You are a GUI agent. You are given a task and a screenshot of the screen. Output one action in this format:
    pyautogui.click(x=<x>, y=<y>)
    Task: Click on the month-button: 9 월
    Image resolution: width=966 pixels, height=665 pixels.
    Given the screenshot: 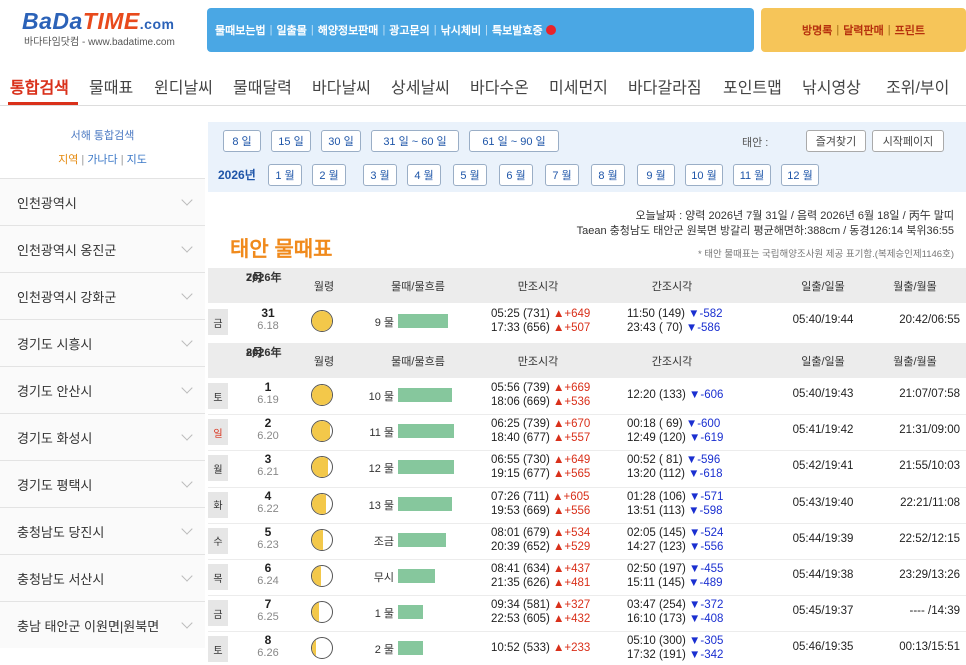 What is the action you would take?
    pyautogui.click(x=656, y=175)
    